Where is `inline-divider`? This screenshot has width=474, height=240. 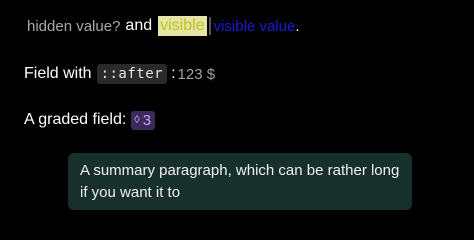 inline-divider is located at coordinates (209, 26).